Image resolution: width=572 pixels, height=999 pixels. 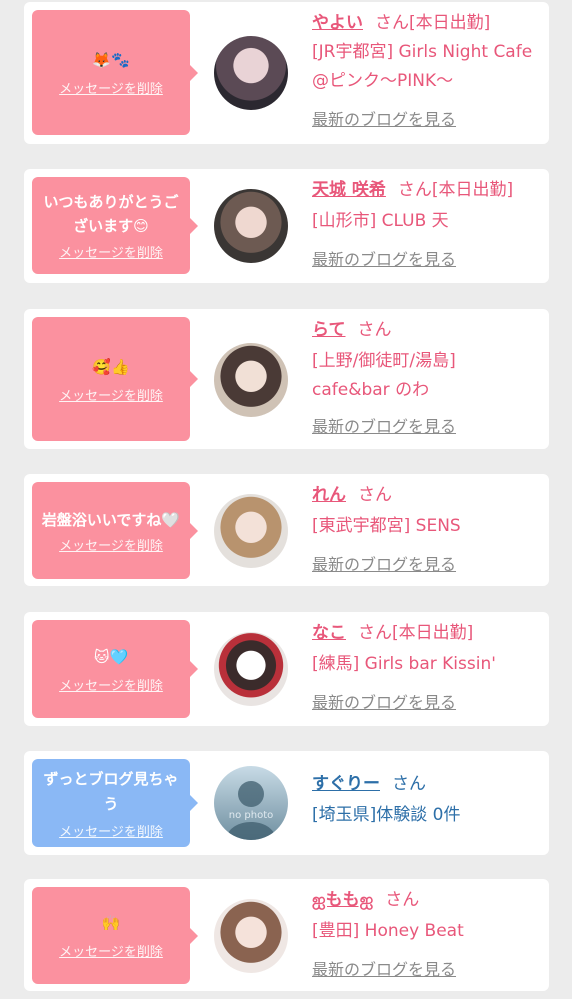 I want to click on shop-name: [東武宇都宮] SENS, so click(x=386, y=526).